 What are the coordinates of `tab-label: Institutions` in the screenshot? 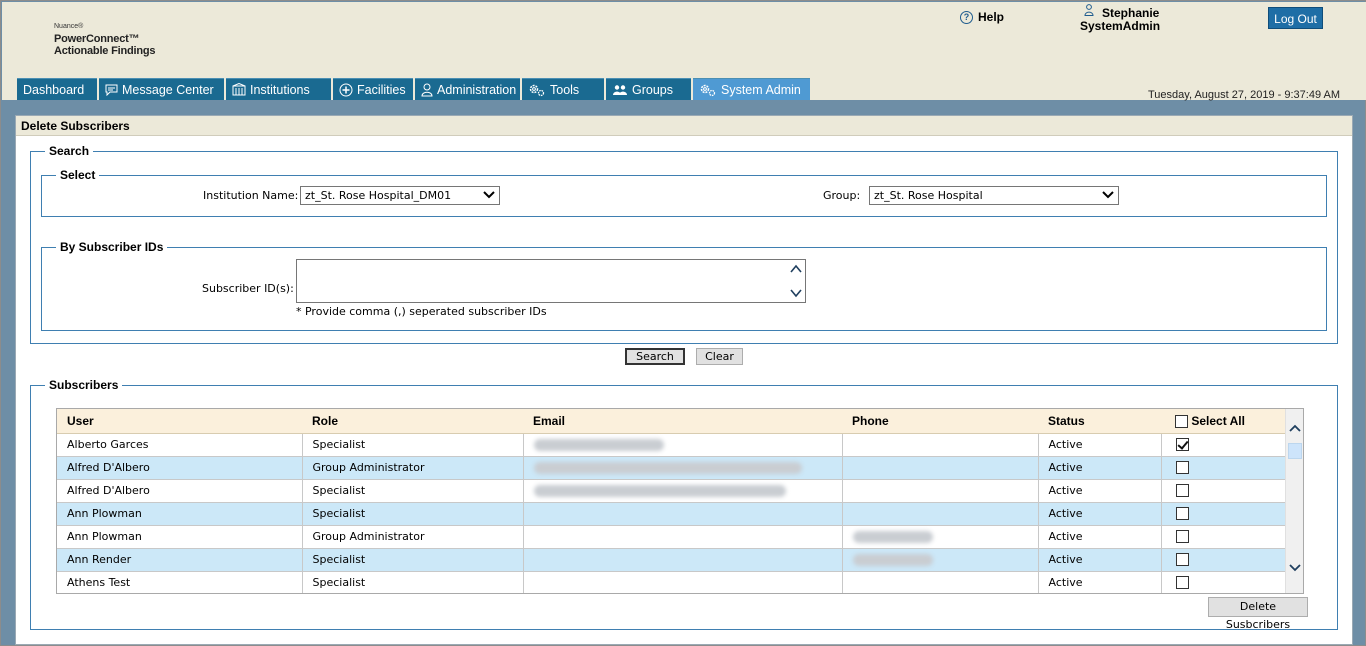 It's located at (280, 89).